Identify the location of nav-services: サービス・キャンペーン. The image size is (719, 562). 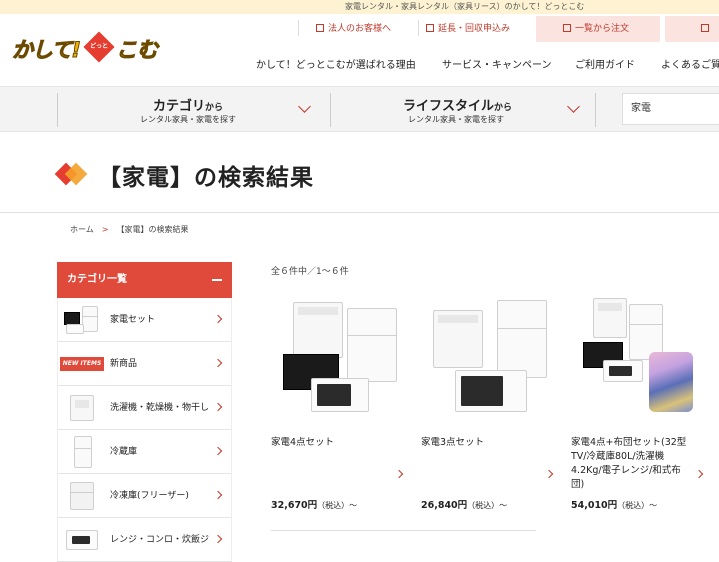
(497, 63).